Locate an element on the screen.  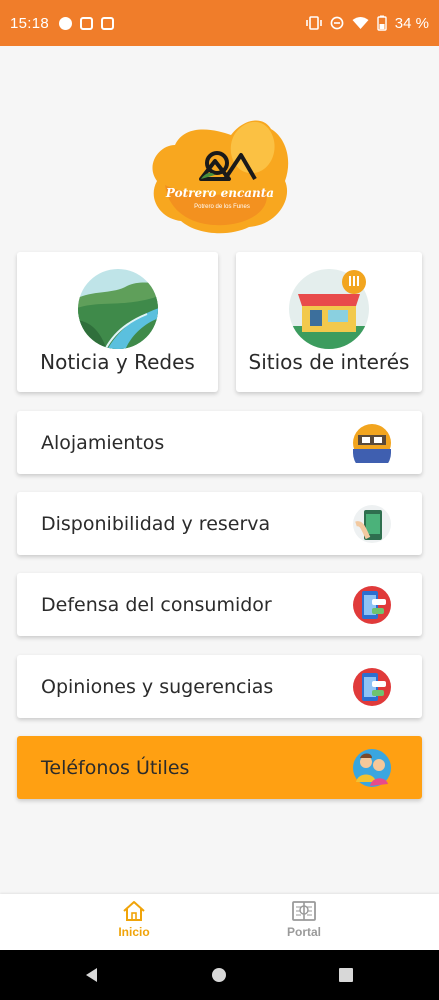
notification-icons is located at coordinates (87, 23).